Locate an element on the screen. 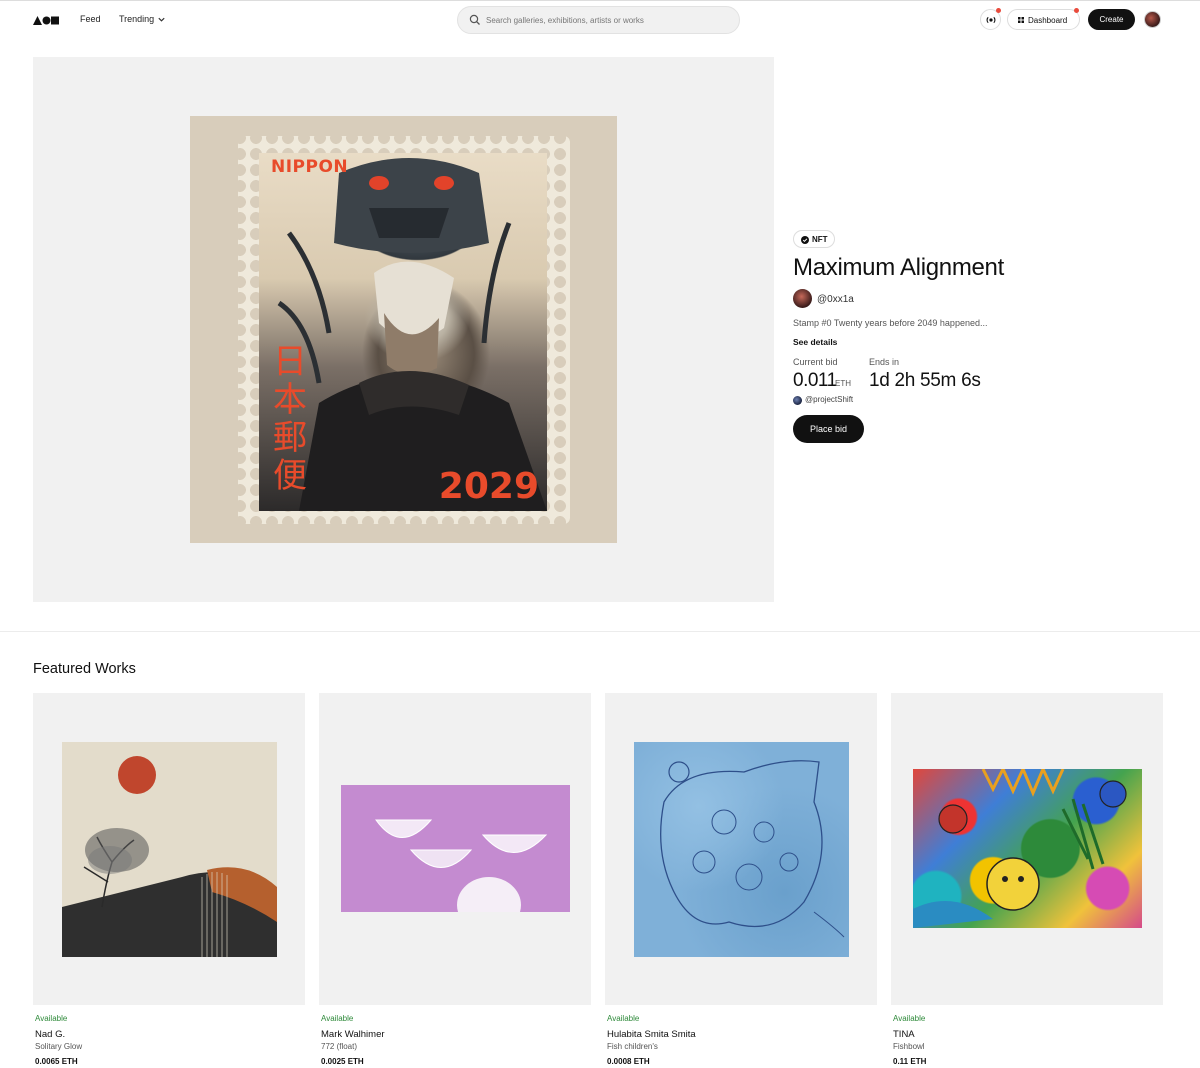 The width and height of the screenshot is (1200, 1068). card-artist-name: Nad G. is located at coordinates (50, 1034).